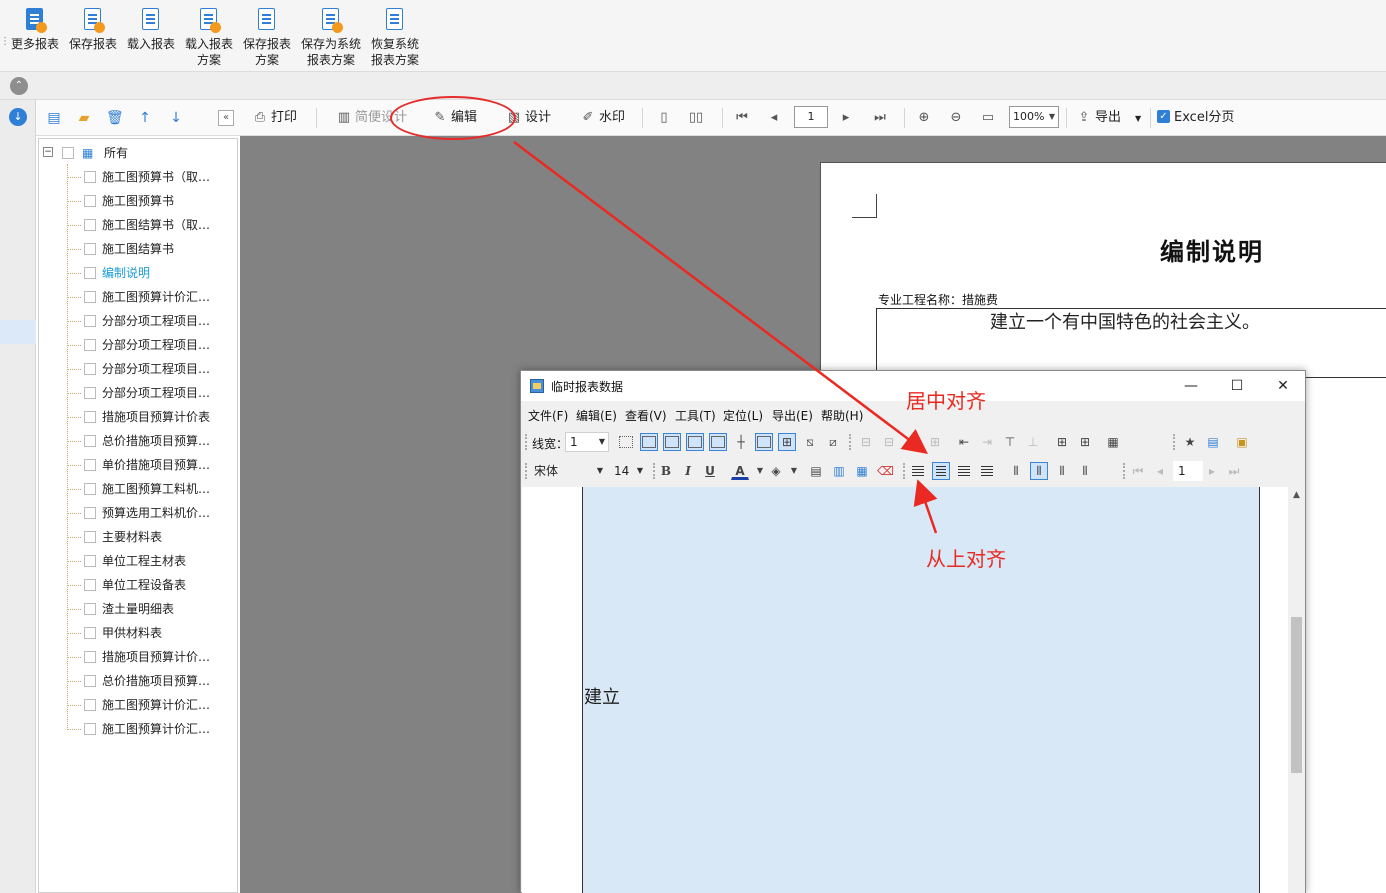  What do you see at coordinates (925, 506) in the screenshot?
I see `arrow-to-top-align` at bounding box center [925, 506].